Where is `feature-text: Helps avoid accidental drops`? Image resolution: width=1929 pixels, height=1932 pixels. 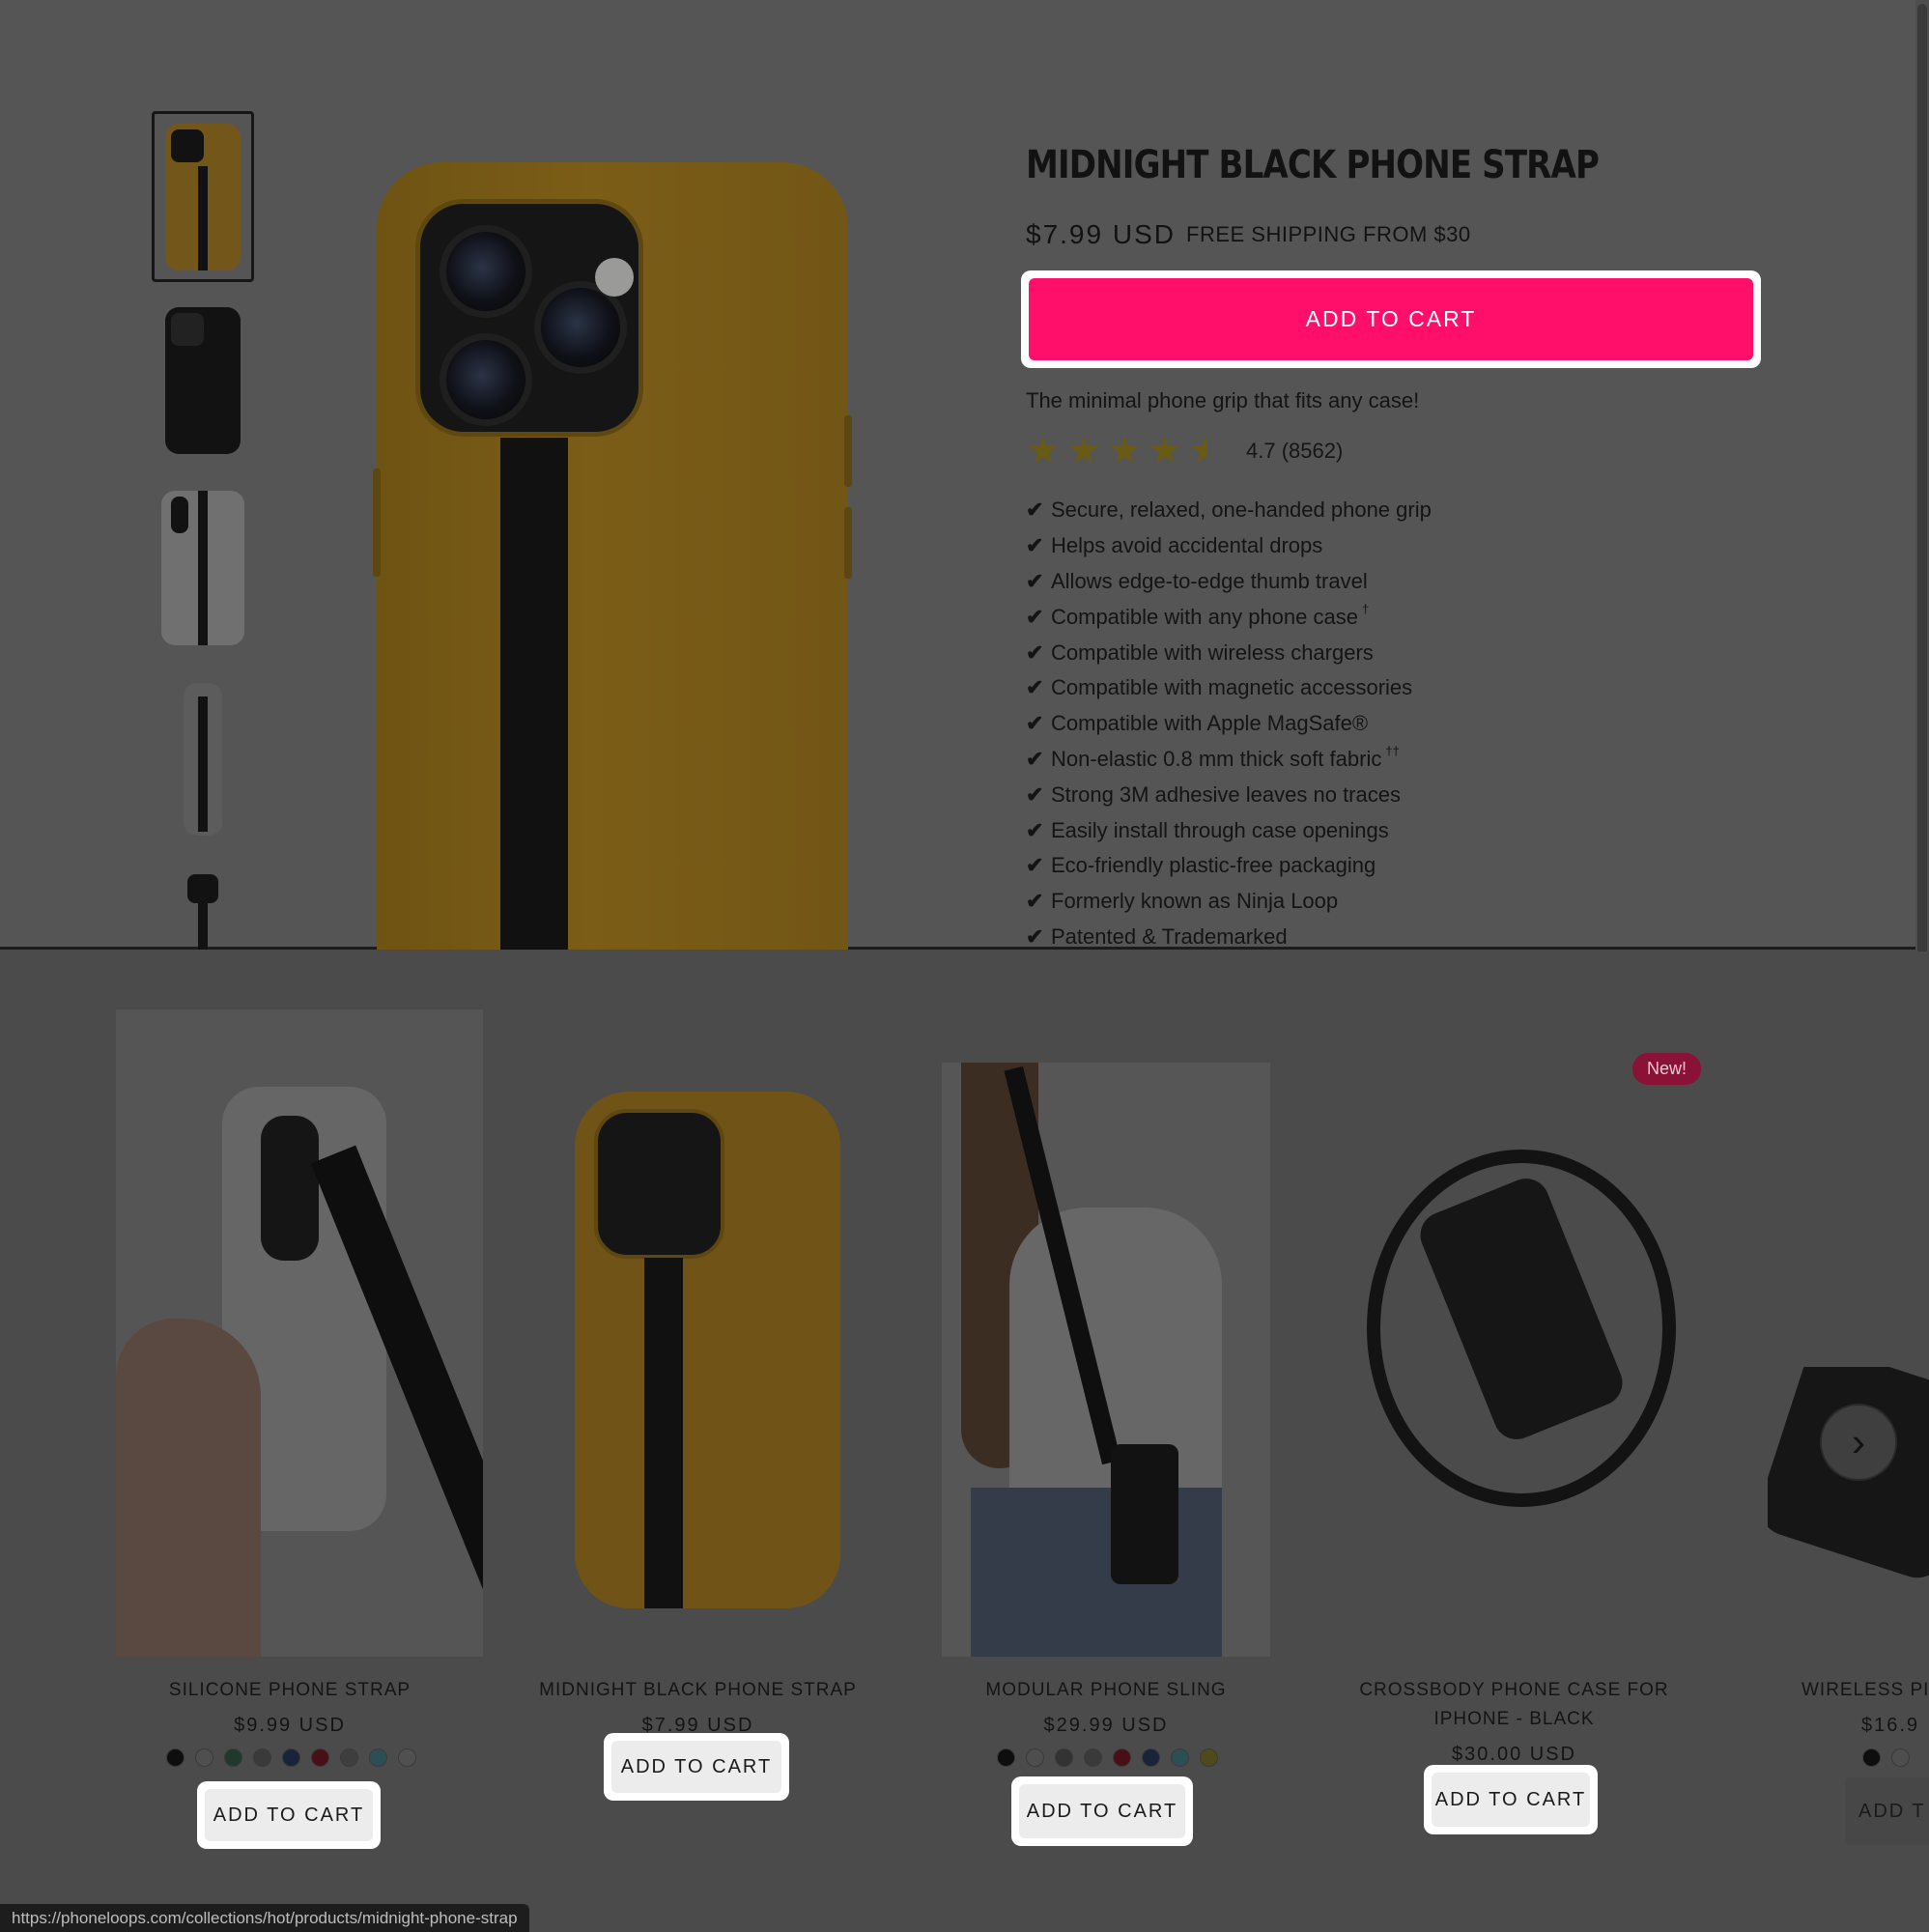 feature-text: Helps avoid accidental drops is located at coordinates (1187, 545).